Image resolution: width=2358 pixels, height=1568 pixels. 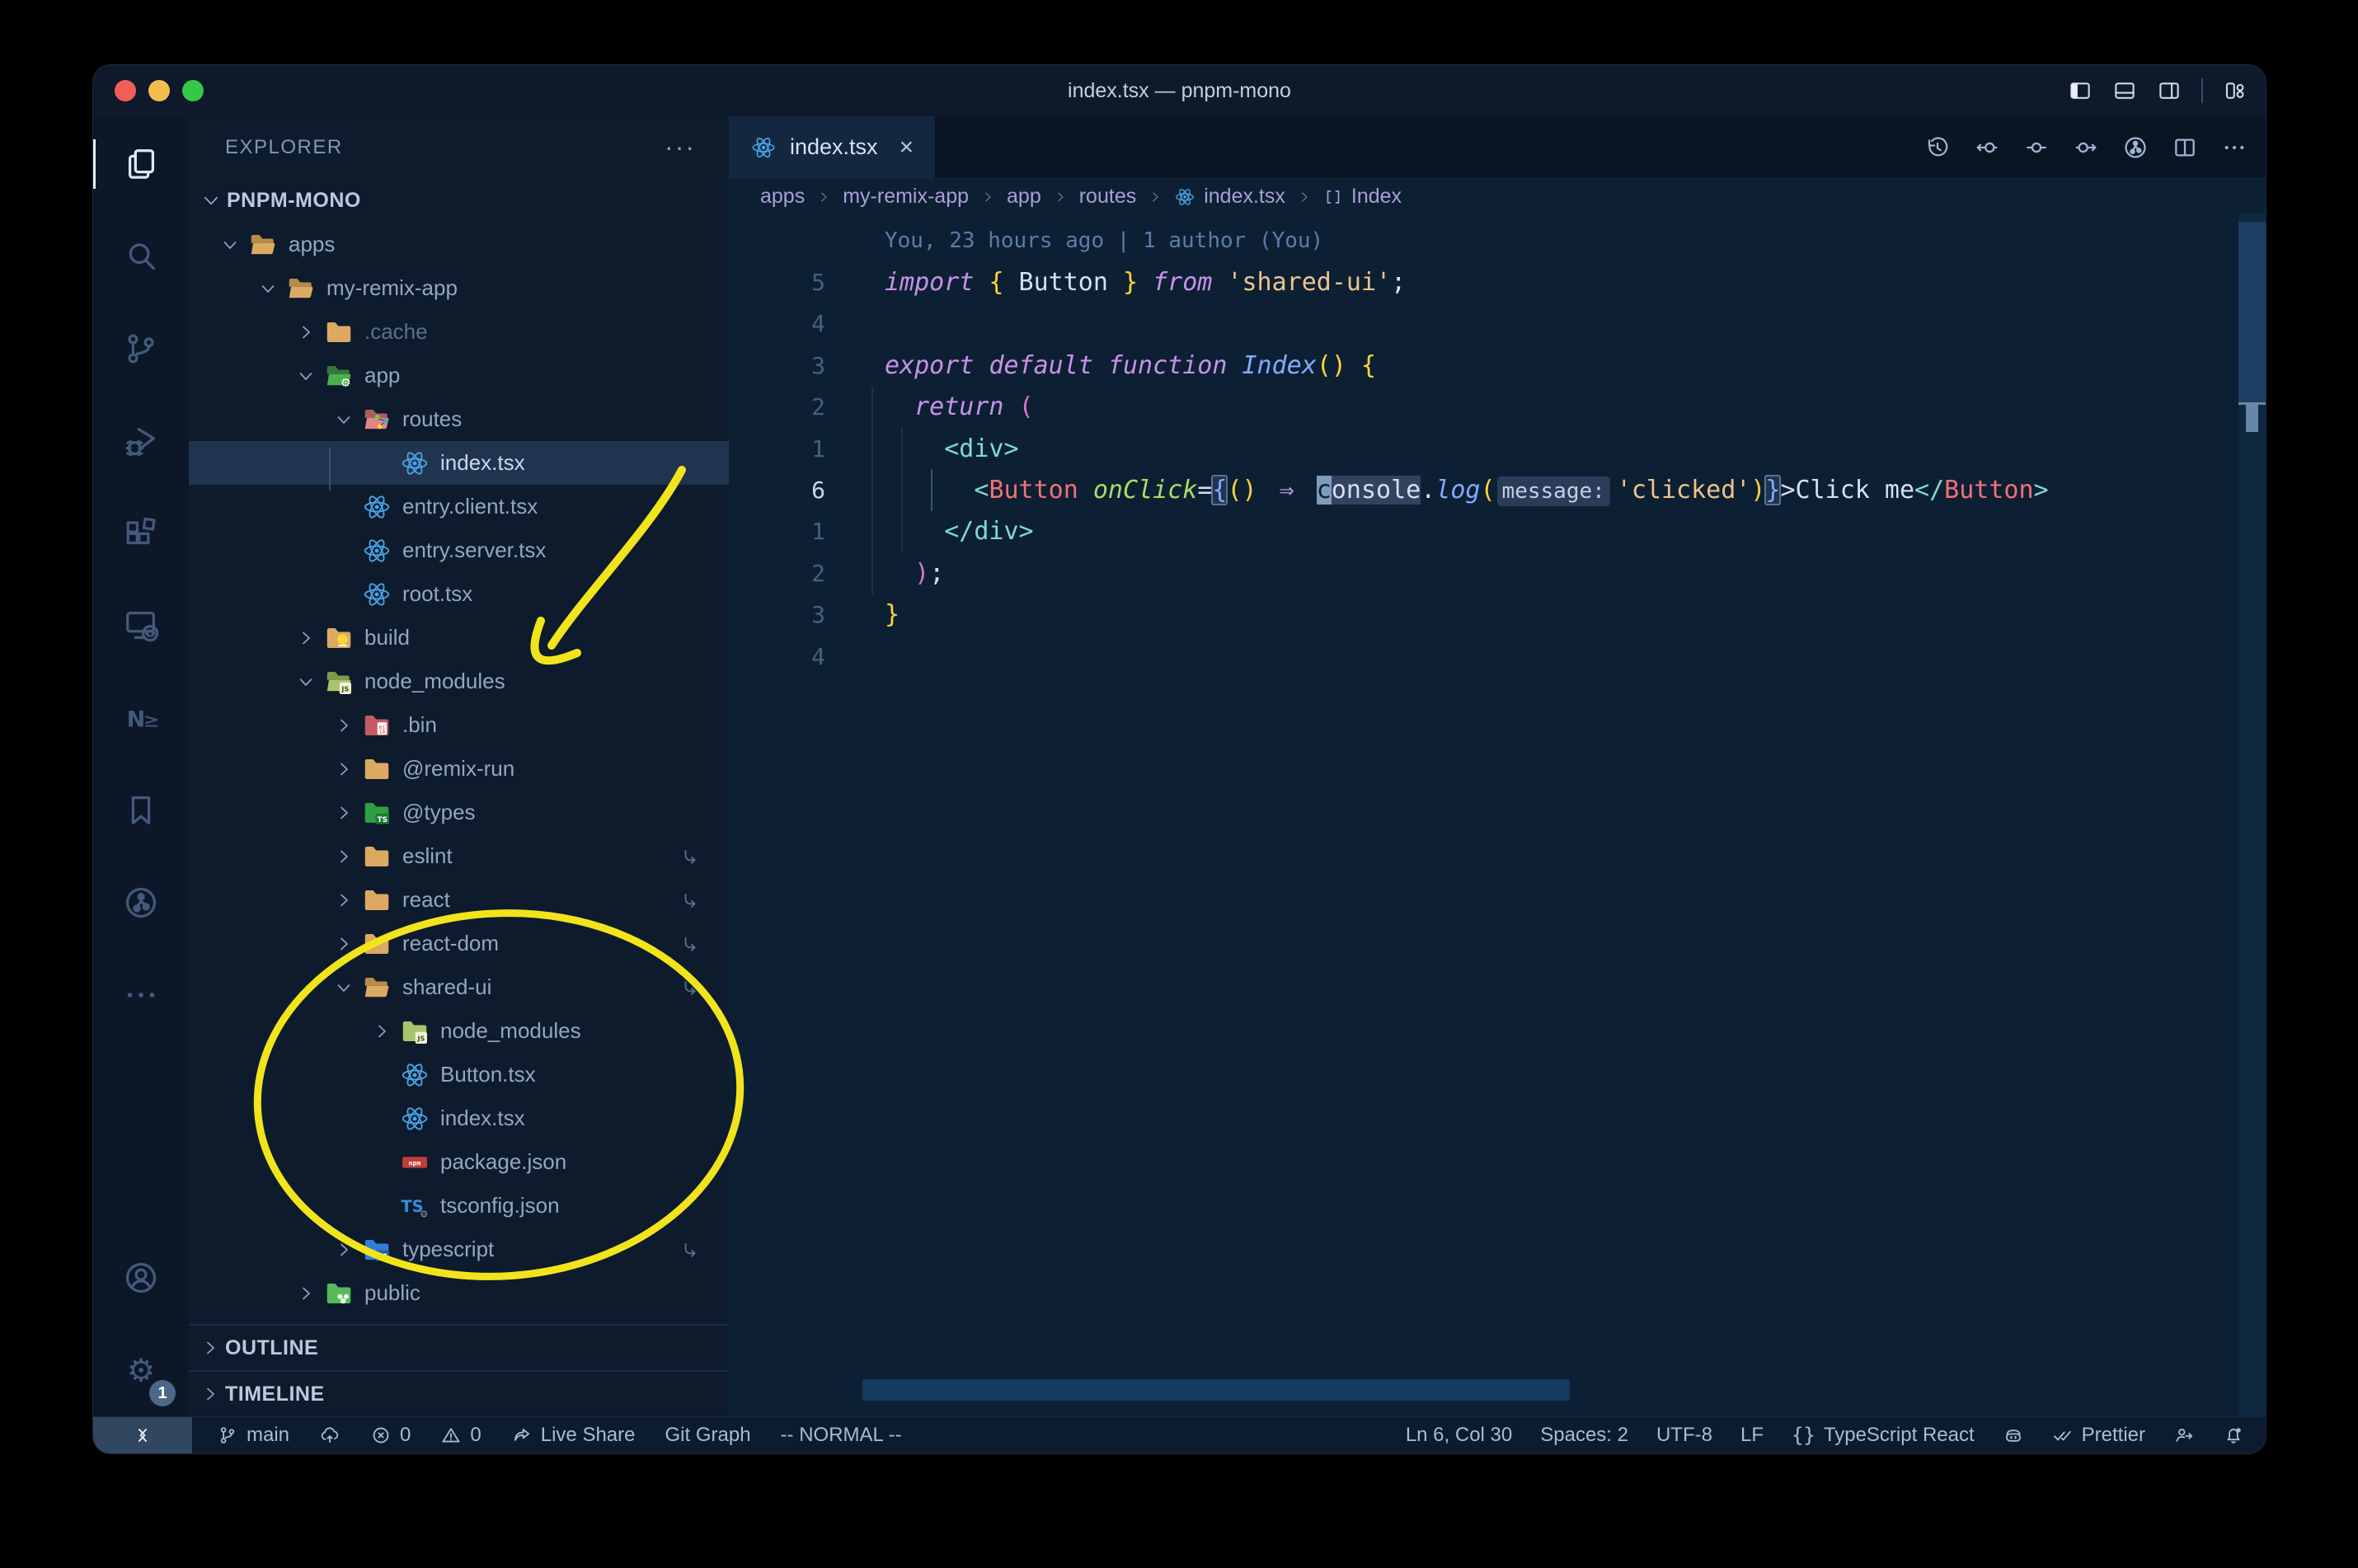 What do you see at coordinates (1481, 365) in the screenshot?
I see `code-line: 3 export default function Index() {` at bounding box center [1481, 365].